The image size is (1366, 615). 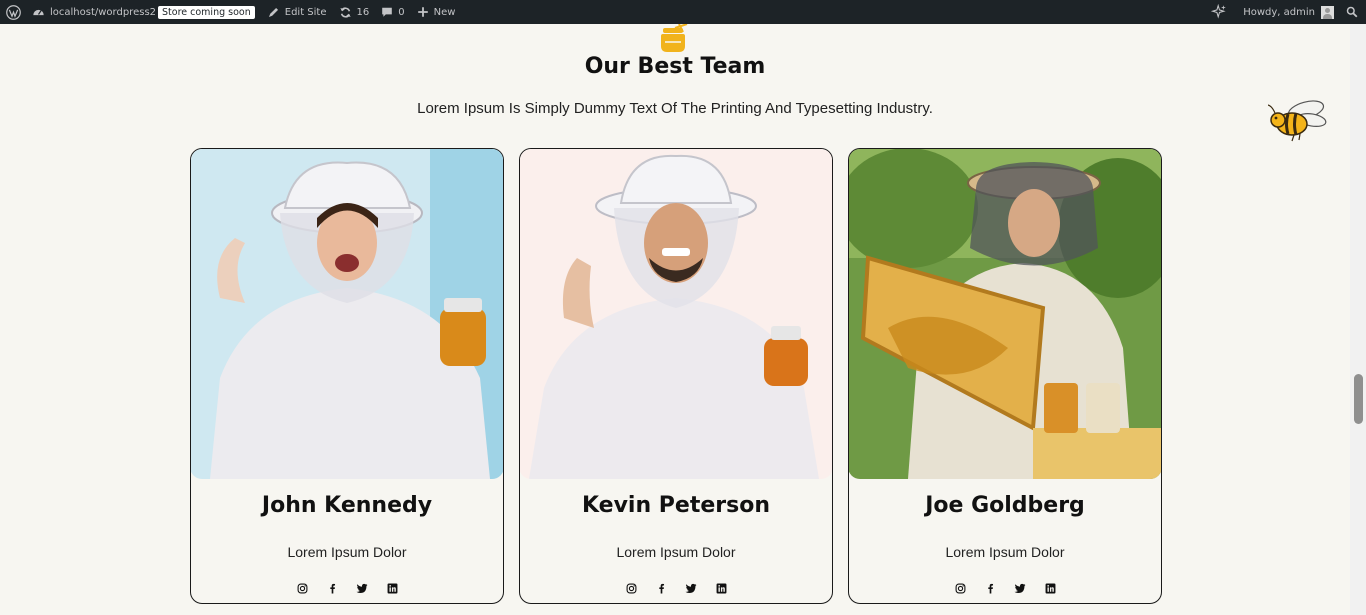 I want to click on wordpress-logo-icon, so click(x=13, y=12).